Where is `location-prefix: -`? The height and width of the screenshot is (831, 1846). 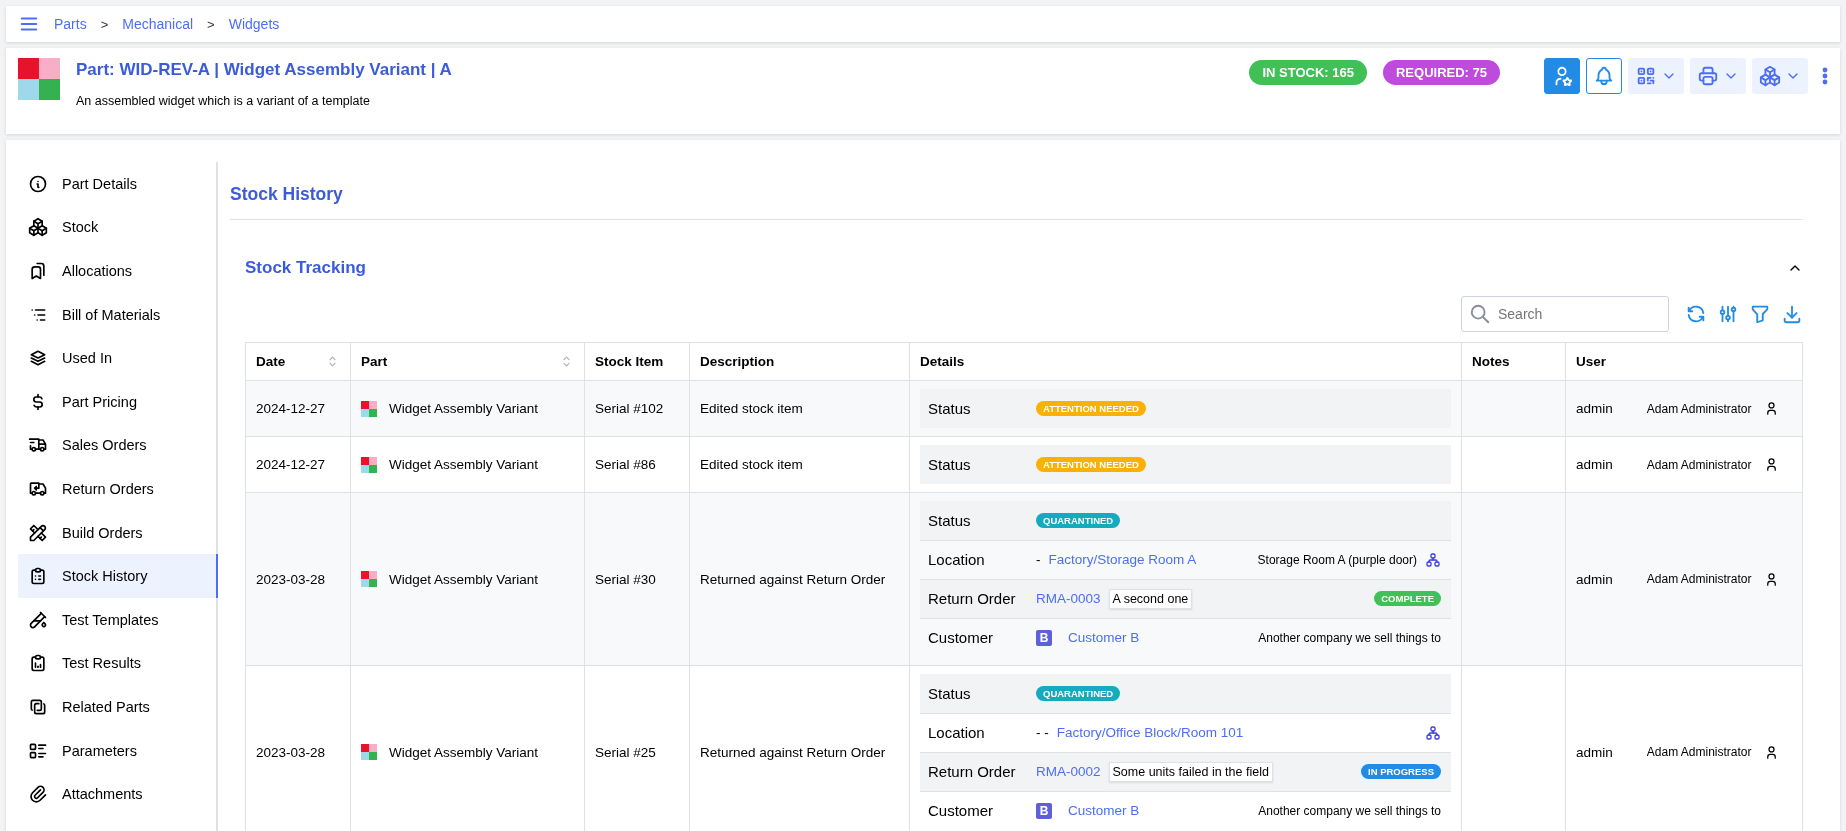 location-prefix: - is located at coordinates (1038, 559).